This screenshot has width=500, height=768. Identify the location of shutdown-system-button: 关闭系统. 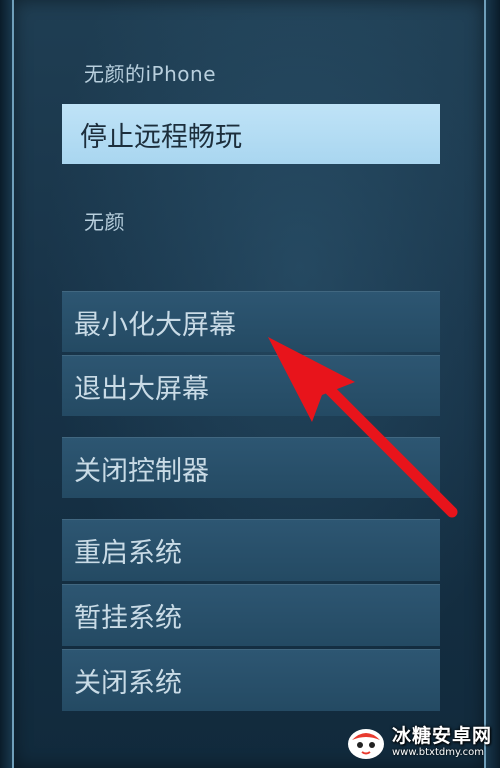
(251, 680).